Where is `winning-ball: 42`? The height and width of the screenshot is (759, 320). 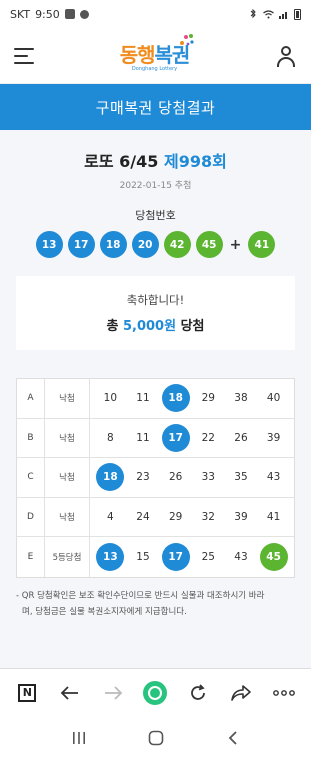
winning-ball: 42 is located at coordinates (177, 244).